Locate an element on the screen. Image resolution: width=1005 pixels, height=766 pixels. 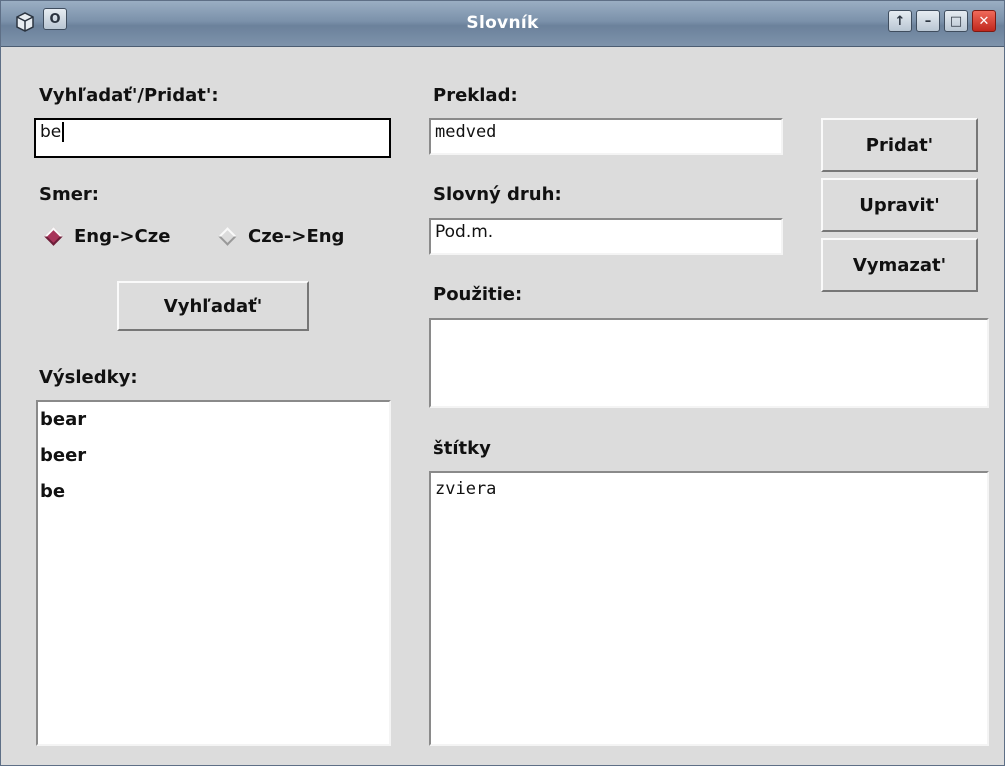
translation-input: medved is located at coordinates (606, 136).